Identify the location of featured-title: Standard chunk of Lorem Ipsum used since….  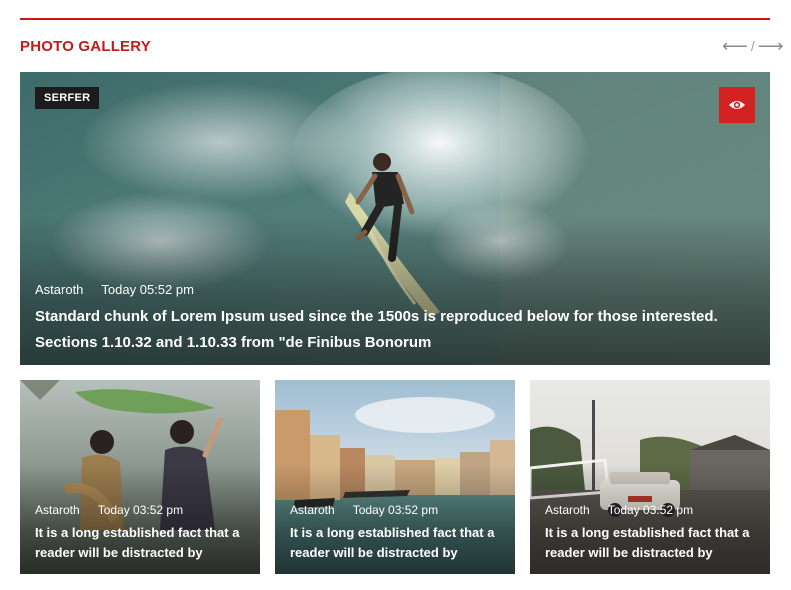
(397, 330).